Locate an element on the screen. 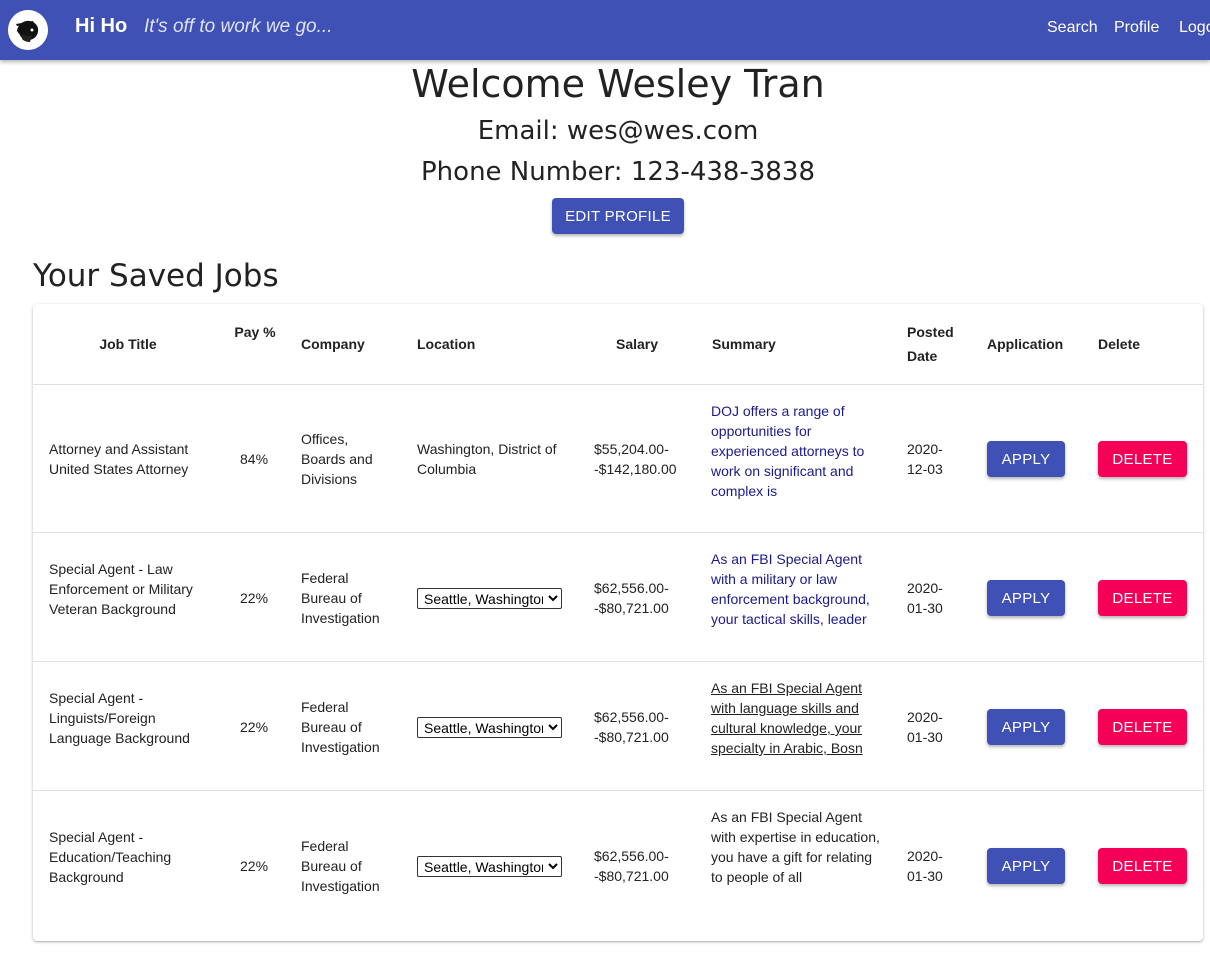 This screenshot has width=1210, height=955. header-pay: Pay % is located at coordinates (255, 332).